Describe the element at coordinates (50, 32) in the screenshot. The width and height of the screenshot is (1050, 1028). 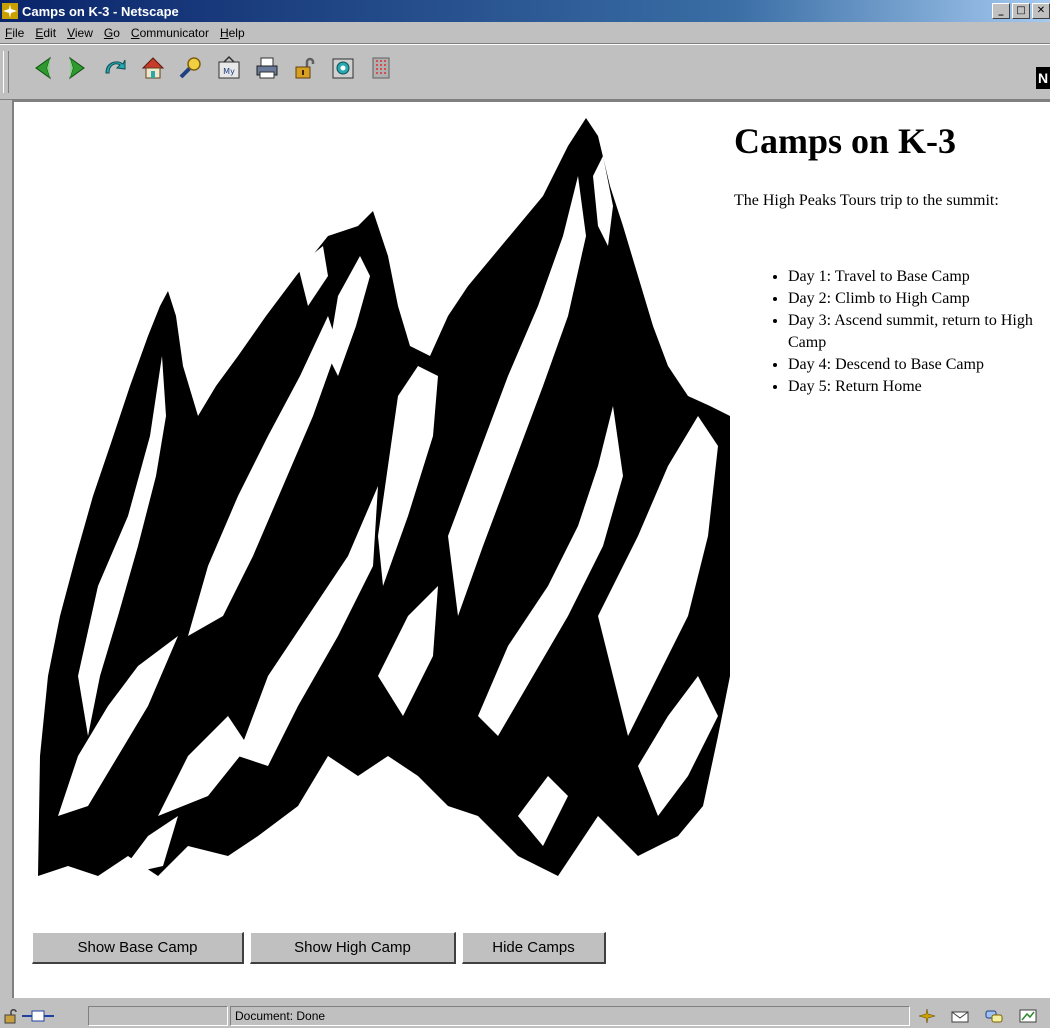
I see `menu-edit-label: dit` at that location.